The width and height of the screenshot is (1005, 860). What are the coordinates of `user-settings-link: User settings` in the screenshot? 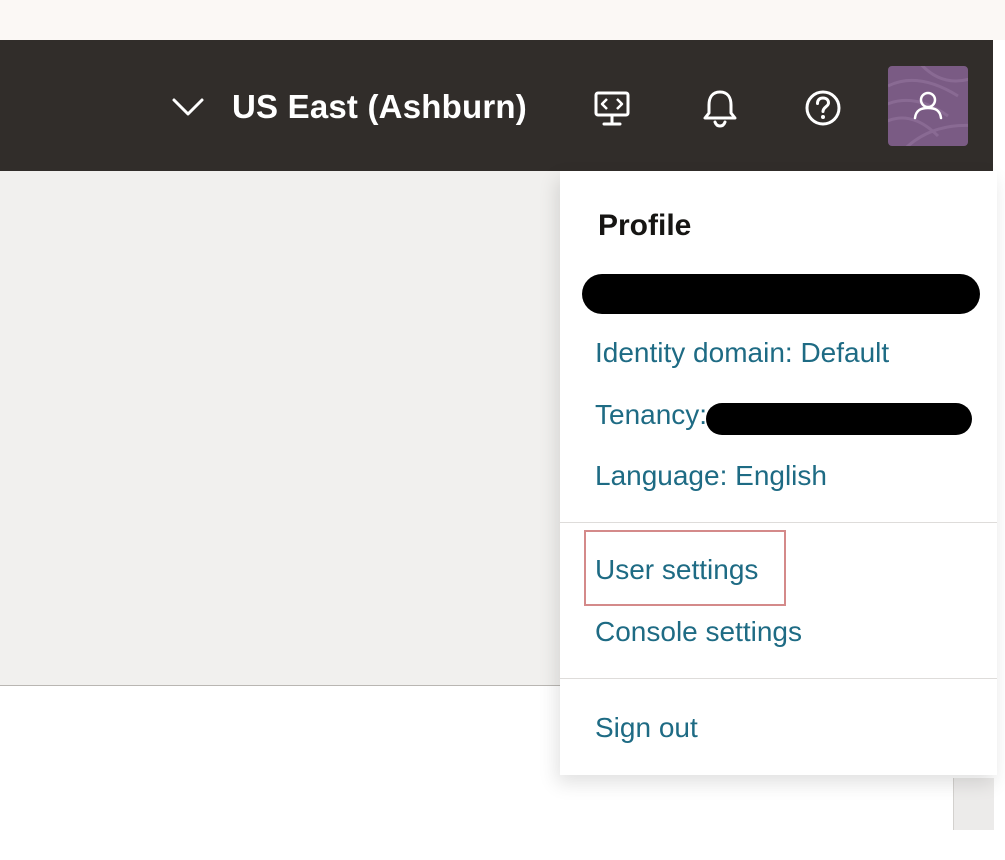 It's located at (676, 570).